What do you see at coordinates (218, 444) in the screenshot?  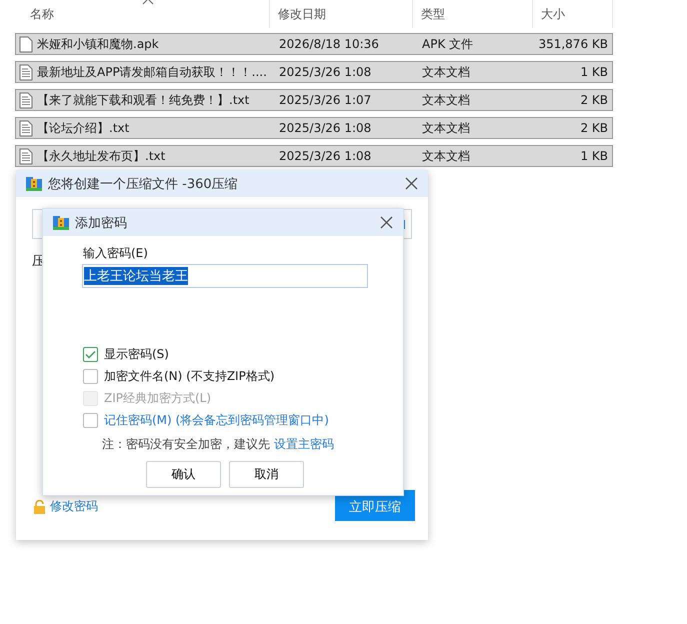 I see `security-note: 注：密码没有安全加密，建议先 设置主密码` at bounding box center [218, 444].